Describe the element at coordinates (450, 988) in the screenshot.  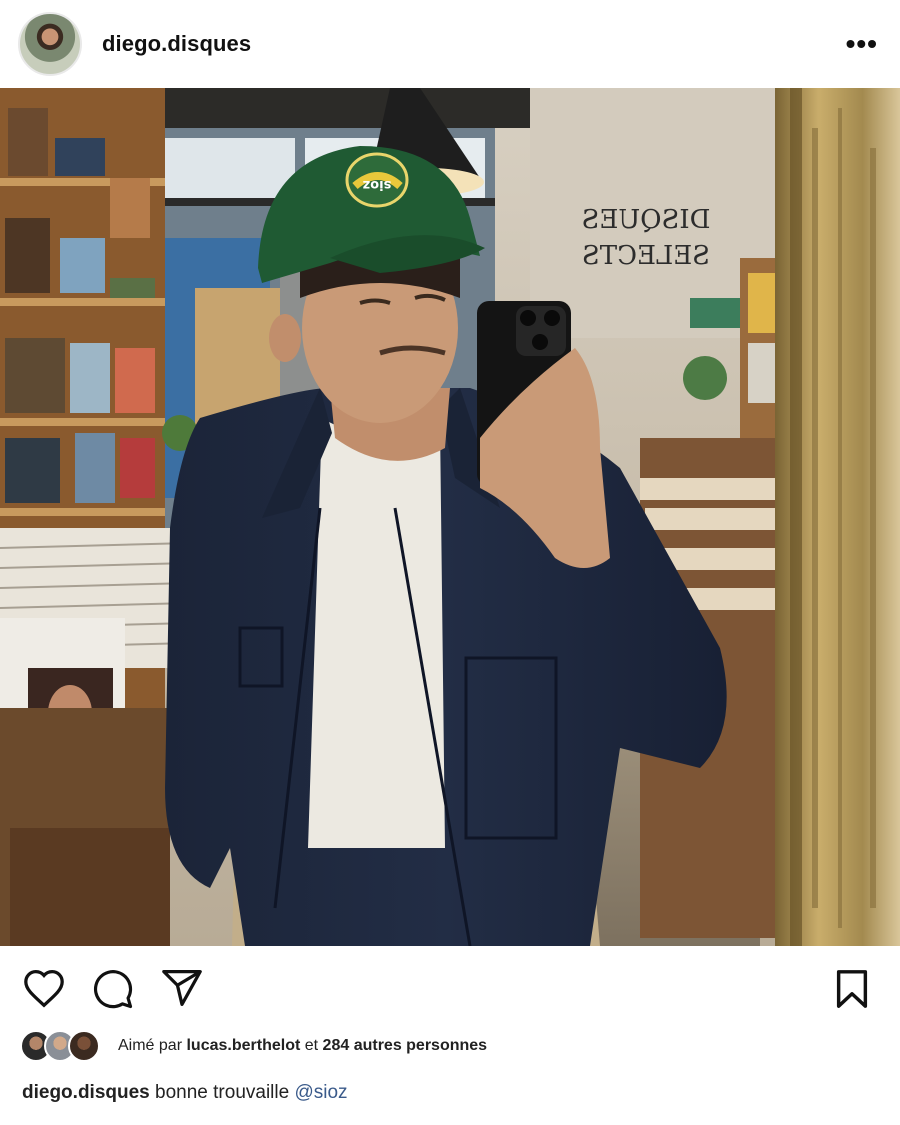
I see `post-actions` at that location.